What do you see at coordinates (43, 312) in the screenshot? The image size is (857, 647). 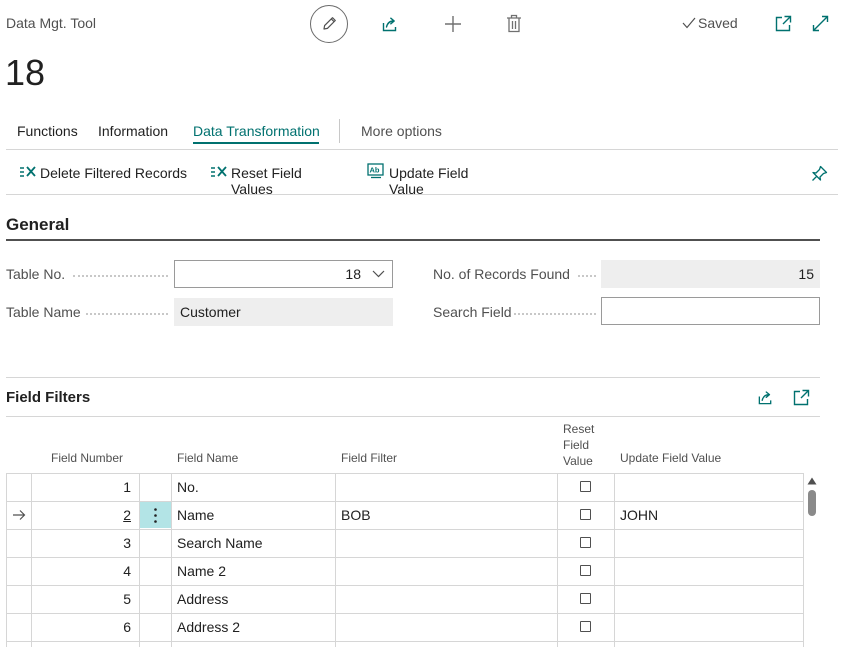 I see `table-name-label: Table Name` at bounding box center [43, 312].